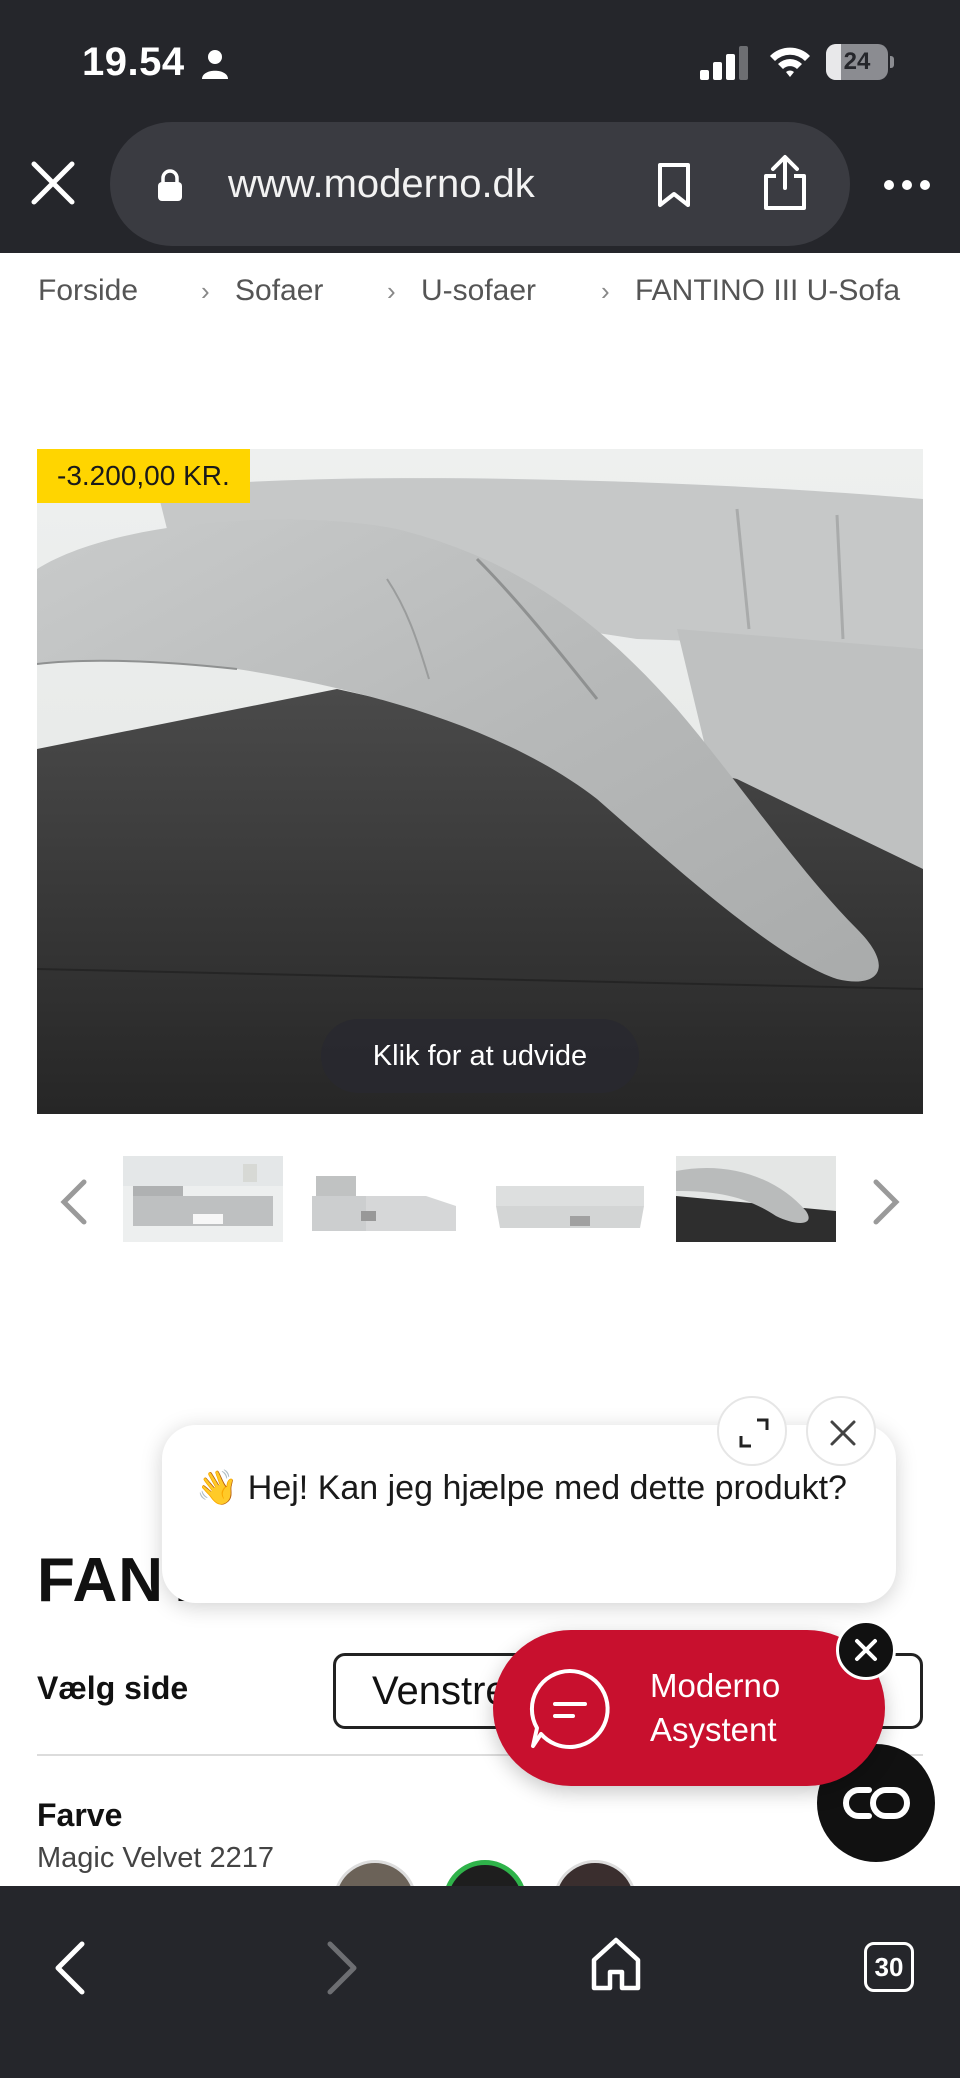 The width and height of the screenshot is (960, 2078). What do you see at coordinates (155, 1858) in the screenshot?
I see `color-value: Magic Velvet 2217` at bounding box center [155, 1858].